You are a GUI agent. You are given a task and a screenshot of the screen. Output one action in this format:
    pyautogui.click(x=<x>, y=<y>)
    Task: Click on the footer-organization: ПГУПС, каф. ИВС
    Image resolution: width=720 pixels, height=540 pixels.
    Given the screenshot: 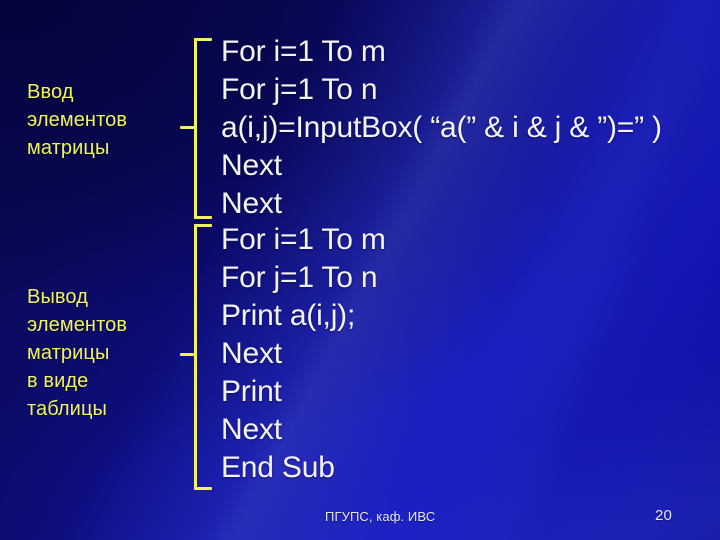 What is the action you would take?
    pyautogui.click(x=380, y=516)
    